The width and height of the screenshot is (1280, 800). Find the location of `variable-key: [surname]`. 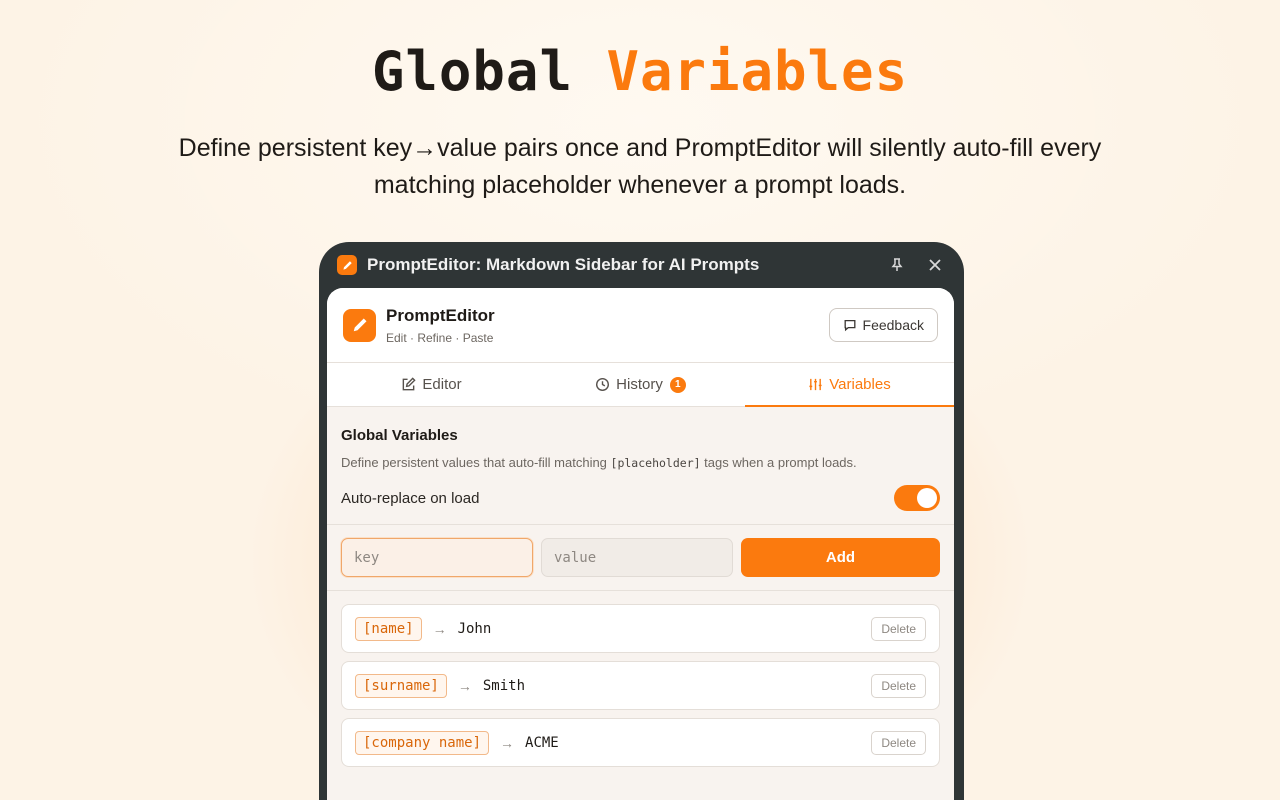

variable-key: [surname] is located at coordinates (401, 685).